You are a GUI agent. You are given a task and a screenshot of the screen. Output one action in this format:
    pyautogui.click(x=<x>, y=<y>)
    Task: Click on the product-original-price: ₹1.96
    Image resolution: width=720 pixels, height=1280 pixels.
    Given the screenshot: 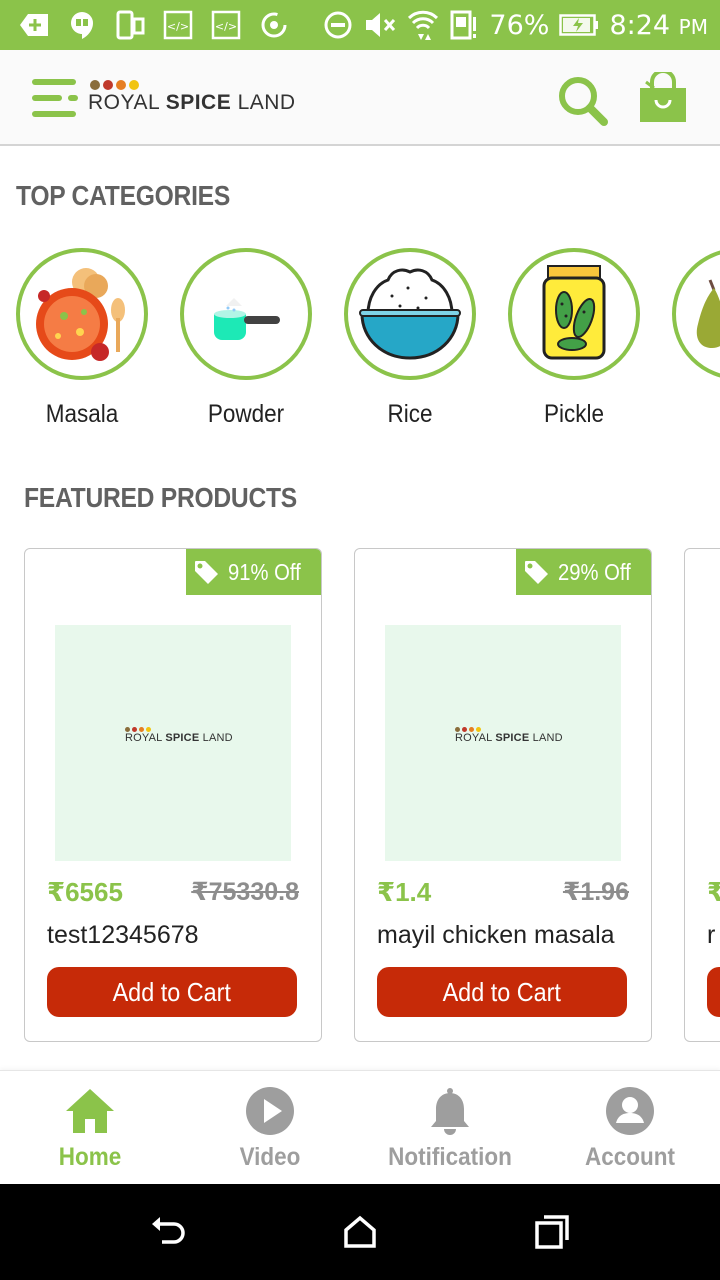 What is the action you would take?
    pyautogui.click(x=595, y=892)
    